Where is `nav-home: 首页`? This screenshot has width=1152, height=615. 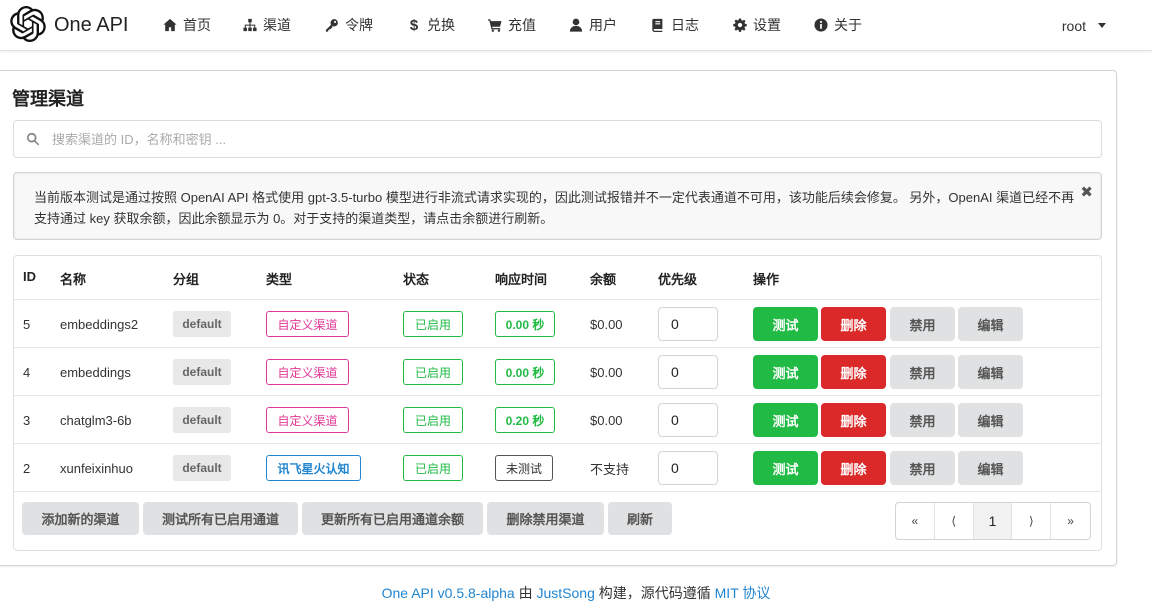
nav-home: 首页 is located at coordinates (186, 25).